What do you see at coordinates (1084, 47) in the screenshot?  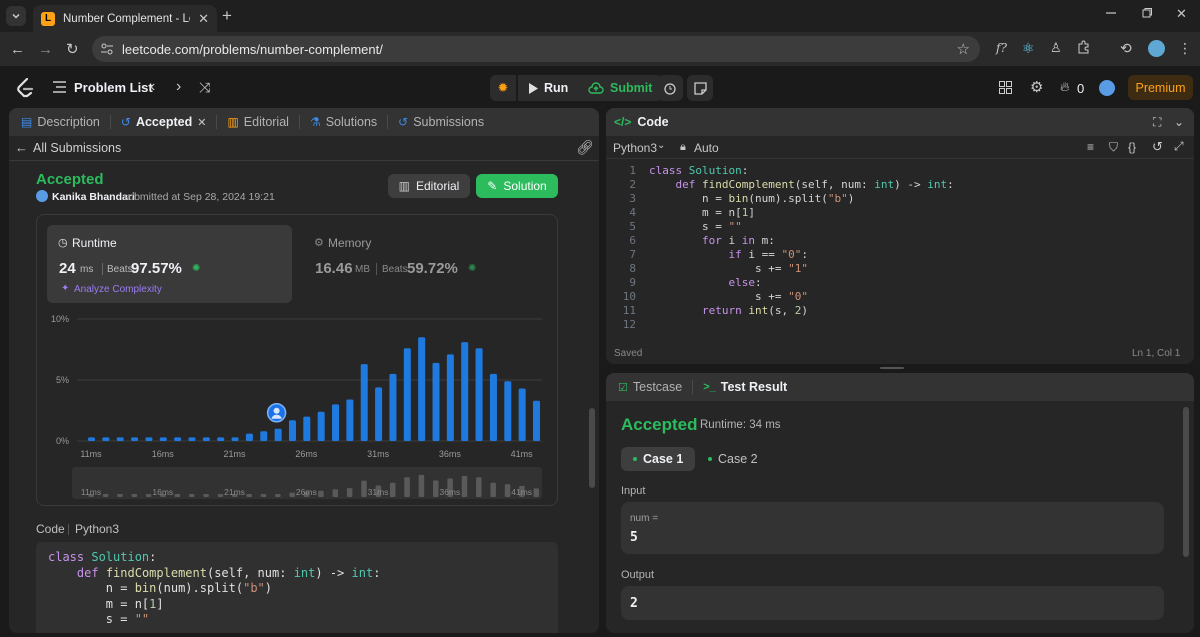 I see `extensions-puzzle-icon` at bounding box center [1084, 47].